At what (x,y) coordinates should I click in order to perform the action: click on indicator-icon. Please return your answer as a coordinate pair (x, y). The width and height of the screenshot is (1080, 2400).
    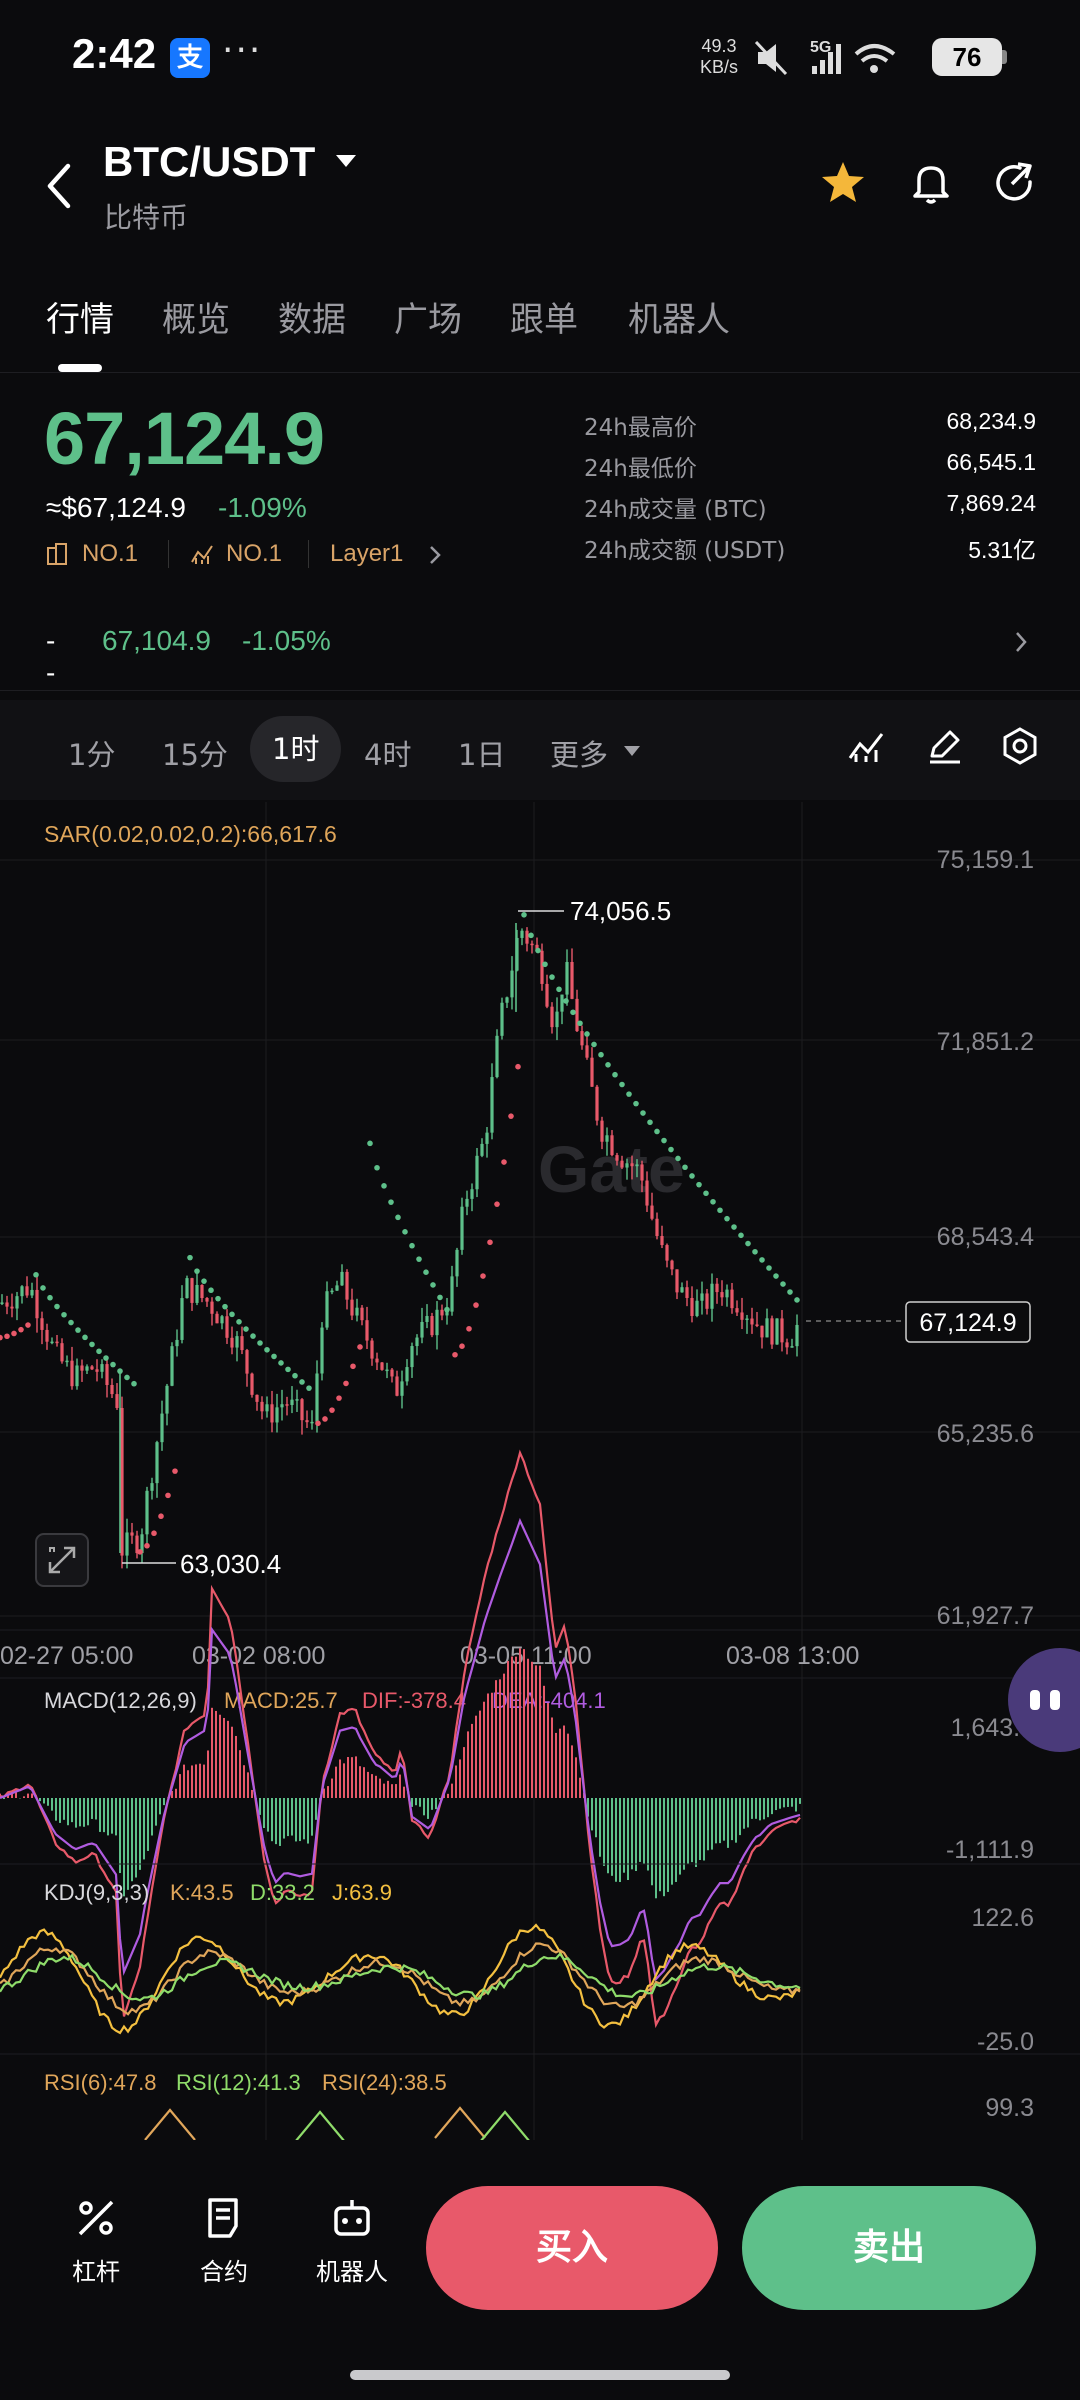
    Looking at the image, I should click on (866, 746).